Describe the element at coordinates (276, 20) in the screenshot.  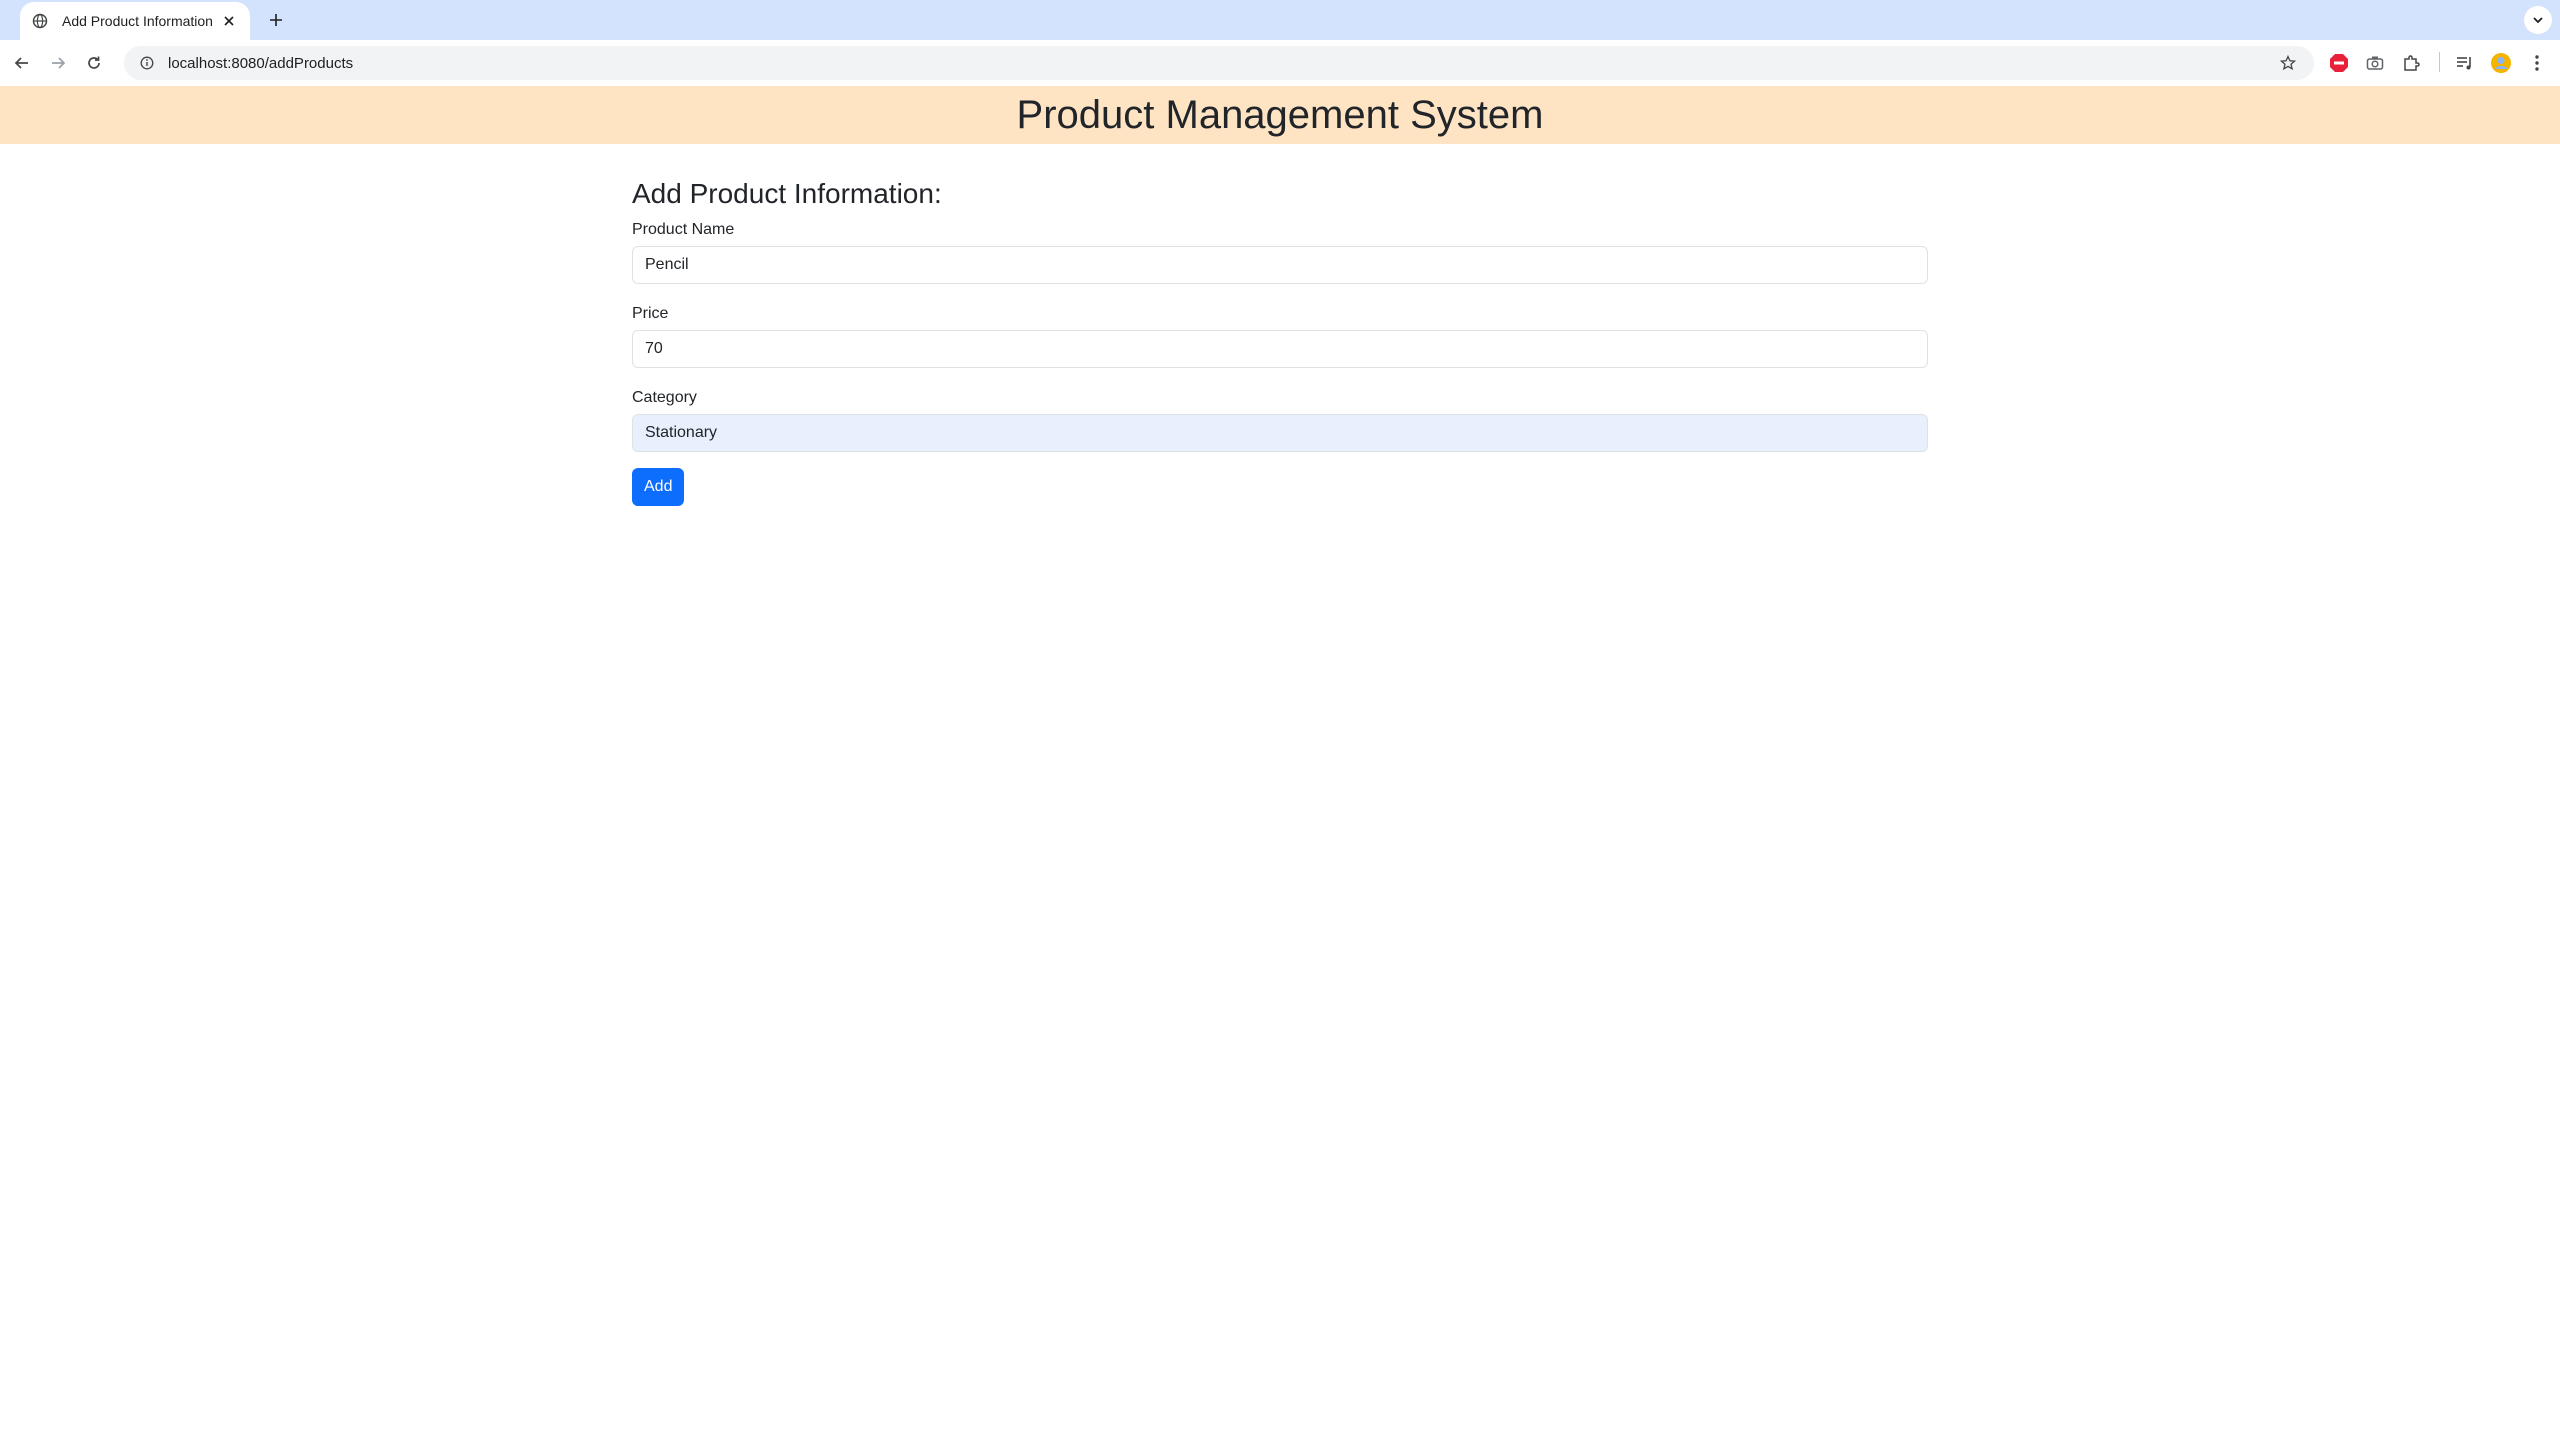
I see `plus-icon` at that location.